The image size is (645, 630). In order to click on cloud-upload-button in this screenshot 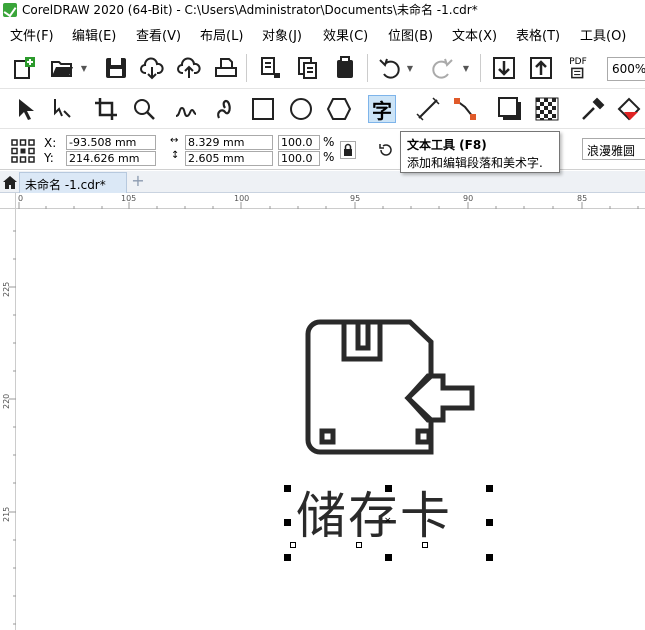, I will do `click(189, 68)`.